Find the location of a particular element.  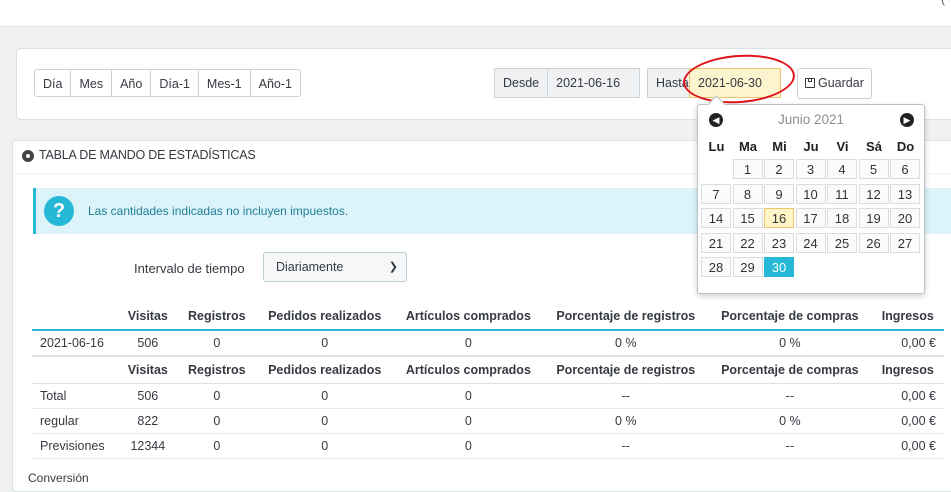

calendar-day: 27 is located at coordinates (905, 242).